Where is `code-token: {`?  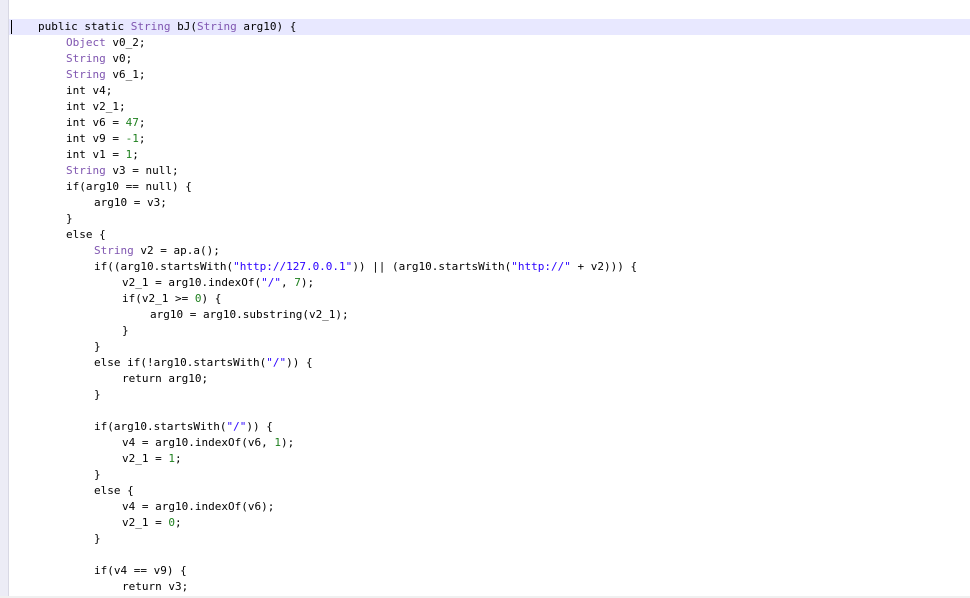 code-token: { is located at coordinates (127, 490).